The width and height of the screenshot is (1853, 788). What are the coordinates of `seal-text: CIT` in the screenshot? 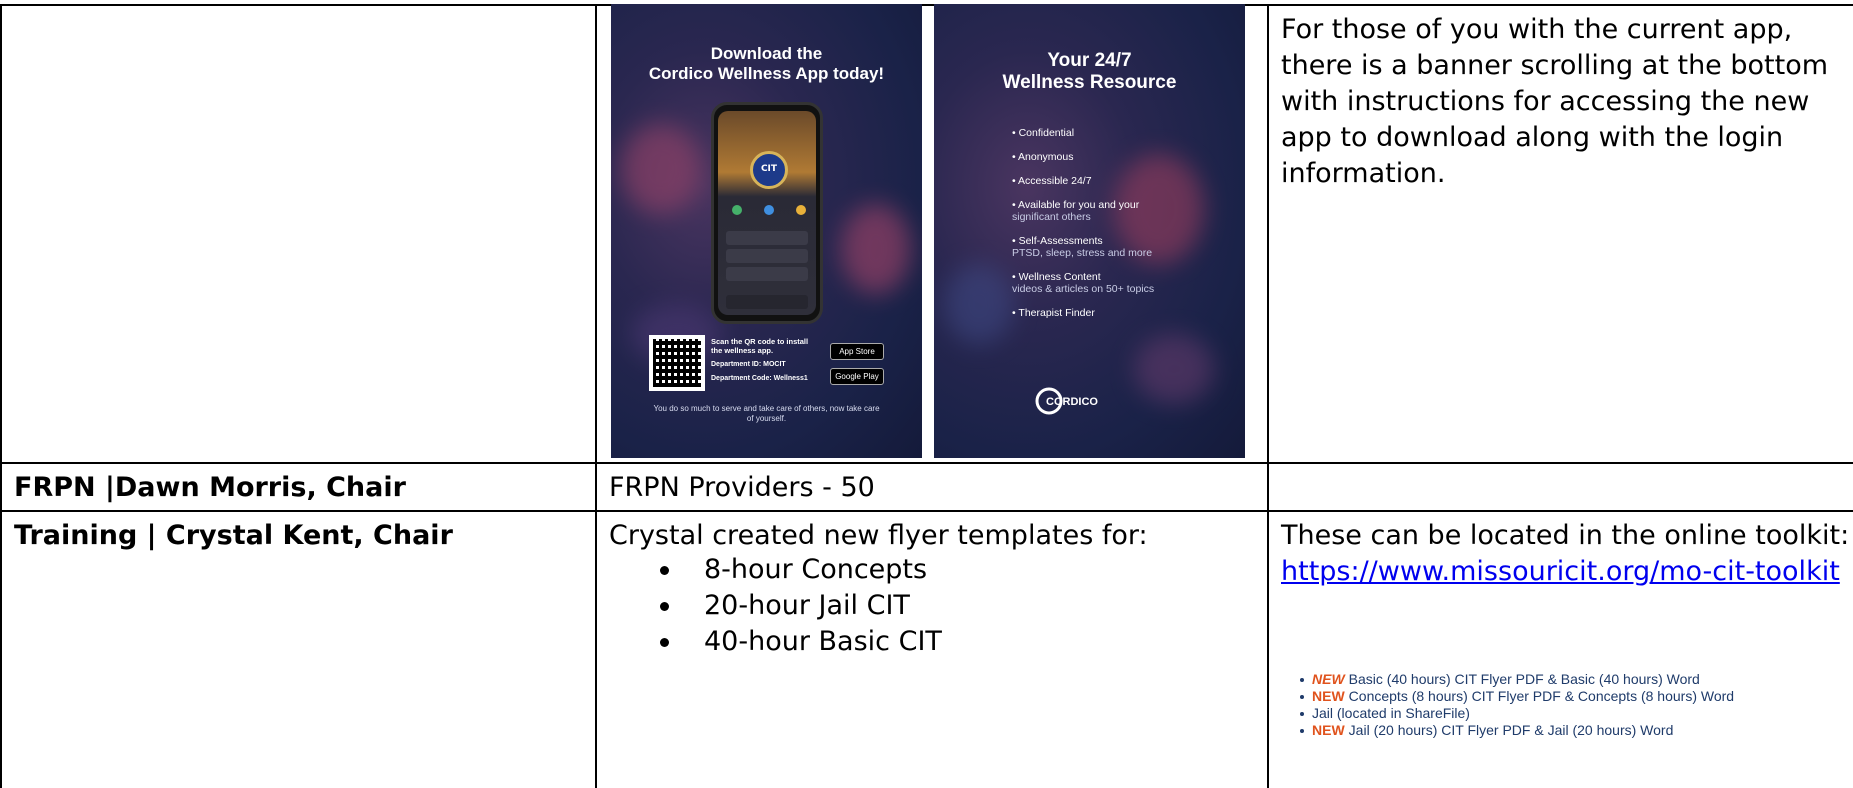 It's located at (769, 169).